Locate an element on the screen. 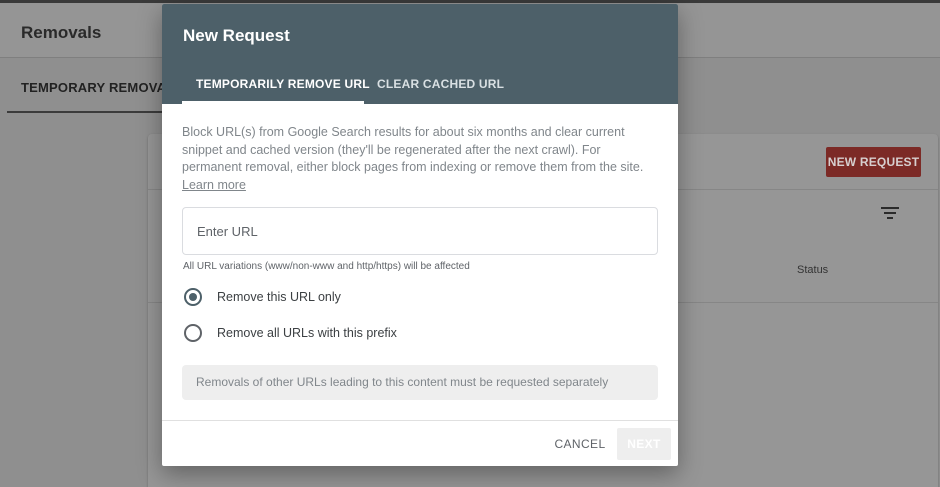  cancel-button: CANCEL is located at coordinates (580, 444).